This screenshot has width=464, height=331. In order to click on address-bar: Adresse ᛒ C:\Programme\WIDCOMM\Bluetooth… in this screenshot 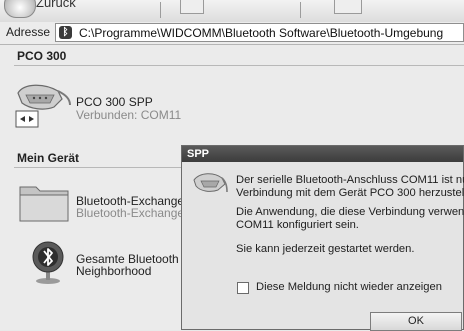, I will do `click(232, 33)`.